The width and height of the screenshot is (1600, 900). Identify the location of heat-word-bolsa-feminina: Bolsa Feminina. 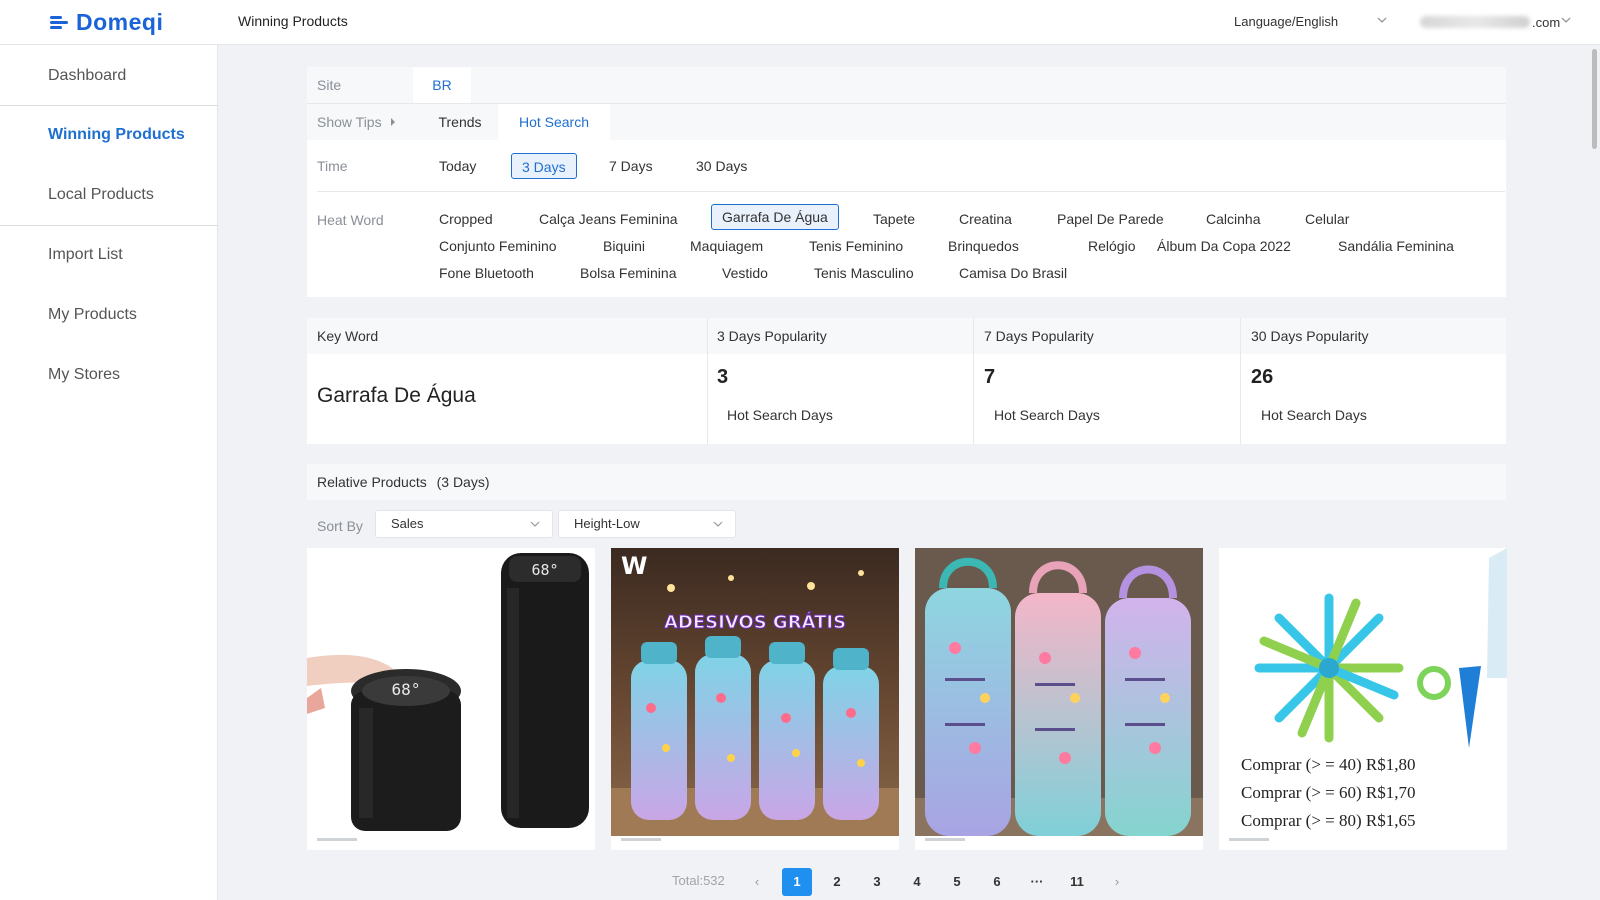
(628, 273).